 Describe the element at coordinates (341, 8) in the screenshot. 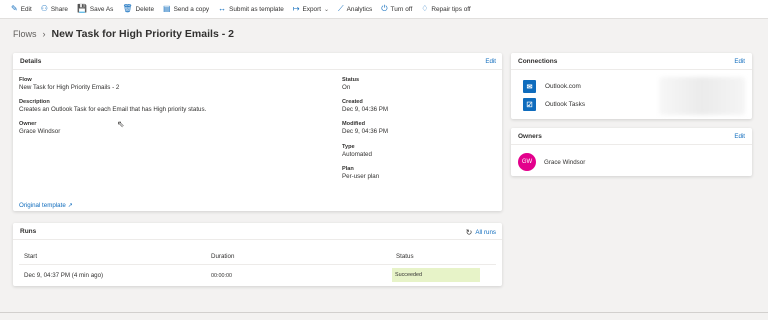

I see `analytics-icon: ⟋` at that location.